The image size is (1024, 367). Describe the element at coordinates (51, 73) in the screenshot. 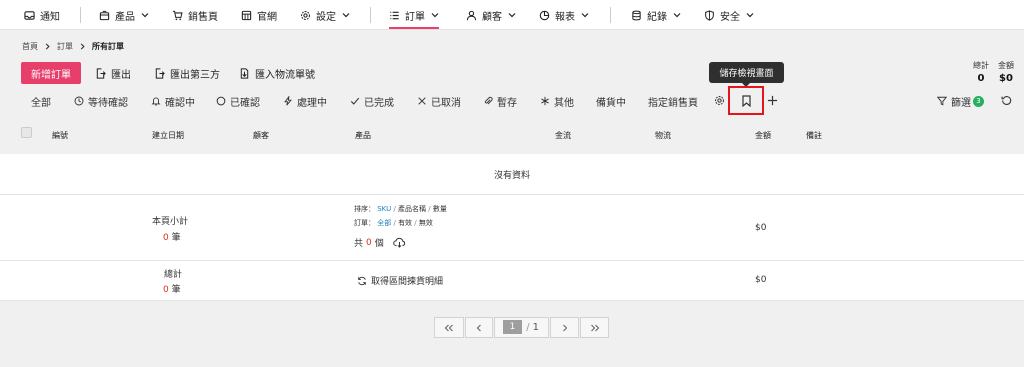

I see `new-order-button: 新增訂單` at that location.